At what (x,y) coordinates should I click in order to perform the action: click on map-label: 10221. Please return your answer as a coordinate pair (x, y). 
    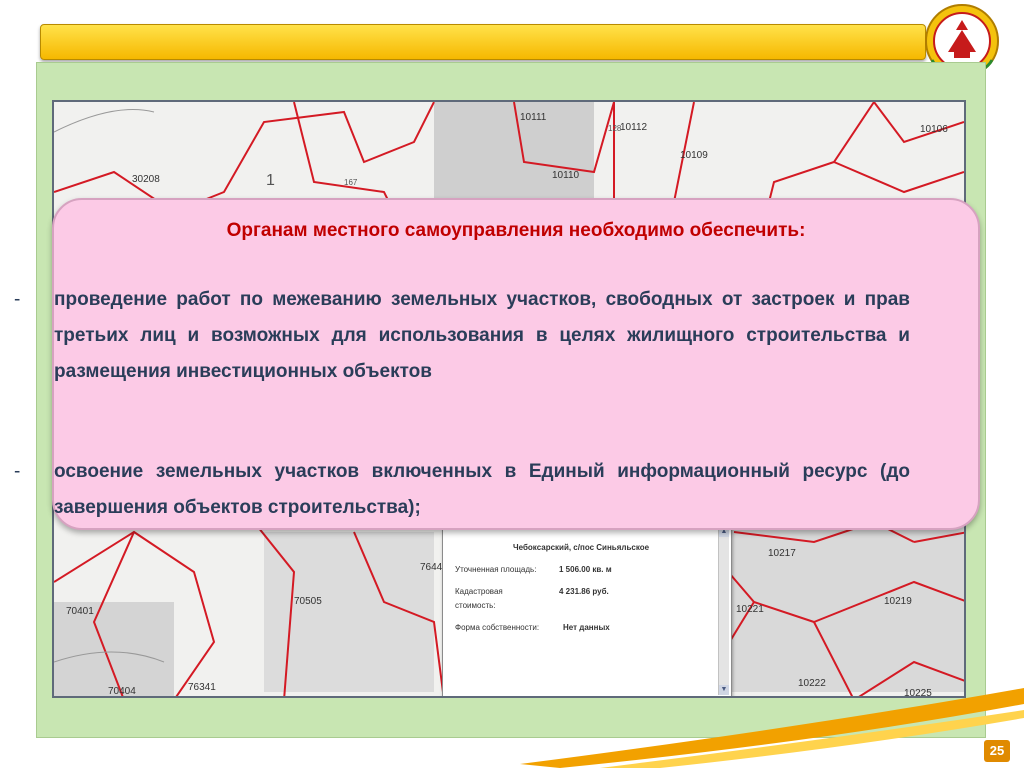
    Looking at the image, I should click on (750, 609).